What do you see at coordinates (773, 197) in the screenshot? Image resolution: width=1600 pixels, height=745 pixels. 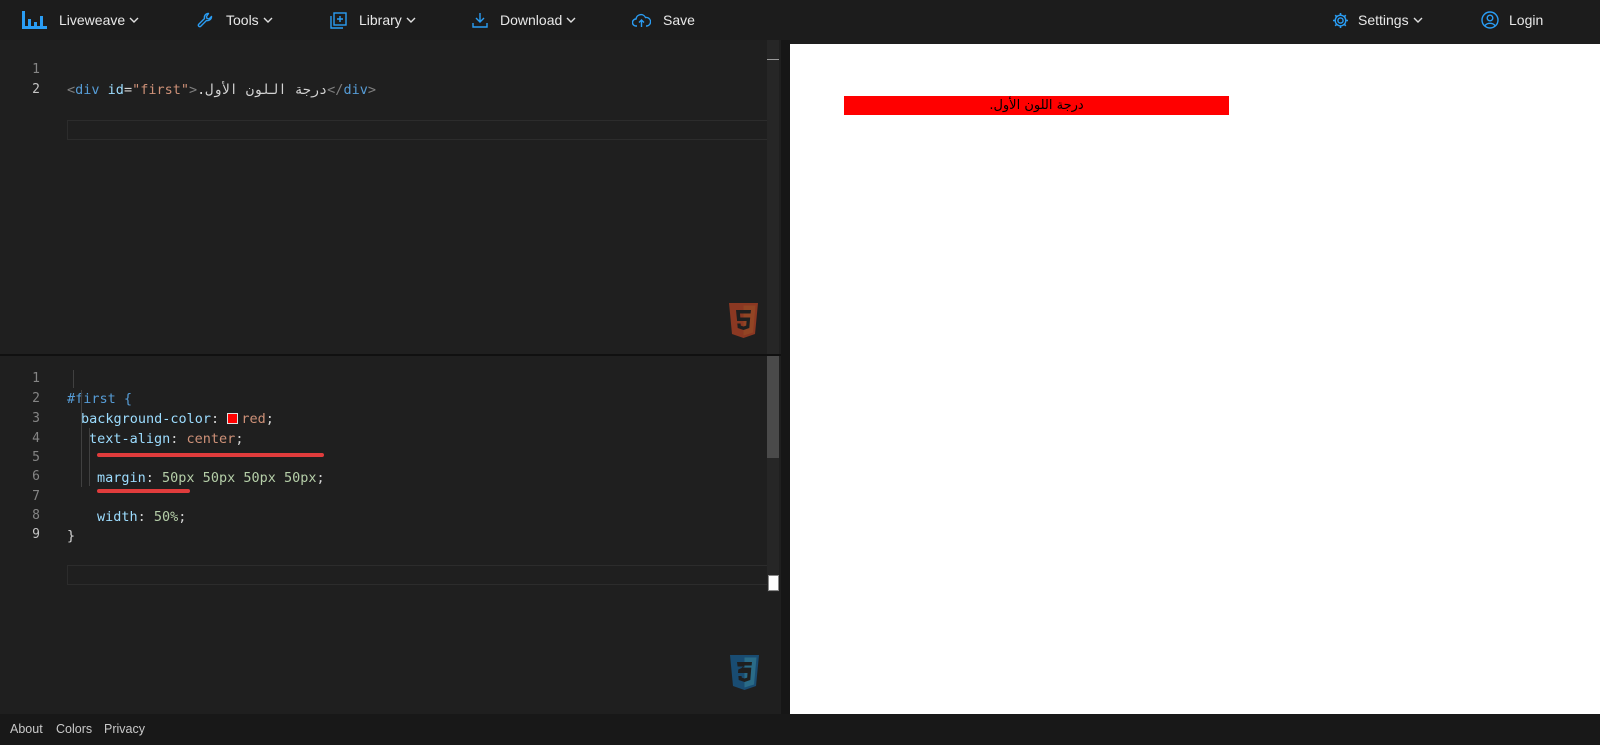 I see `scrollbar` at bounding box center [773, 197].